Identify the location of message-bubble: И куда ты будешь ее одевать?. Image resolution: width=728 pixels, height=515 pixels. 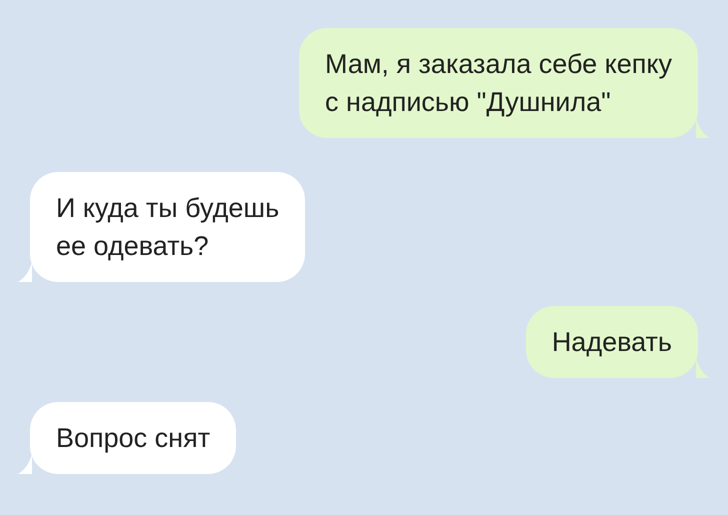
(168, 227).